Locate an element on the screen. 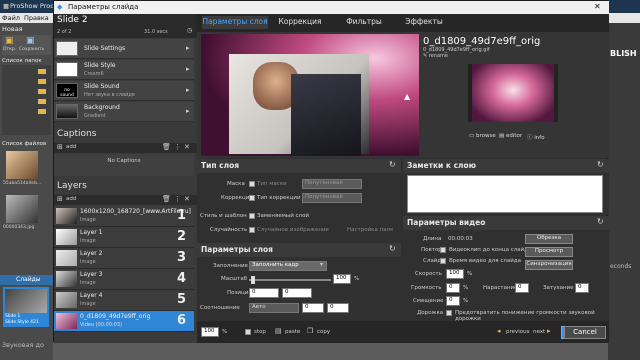 This screenshot has width=640, height=360. settings-thumbnail is located at coordinates (67, 48).